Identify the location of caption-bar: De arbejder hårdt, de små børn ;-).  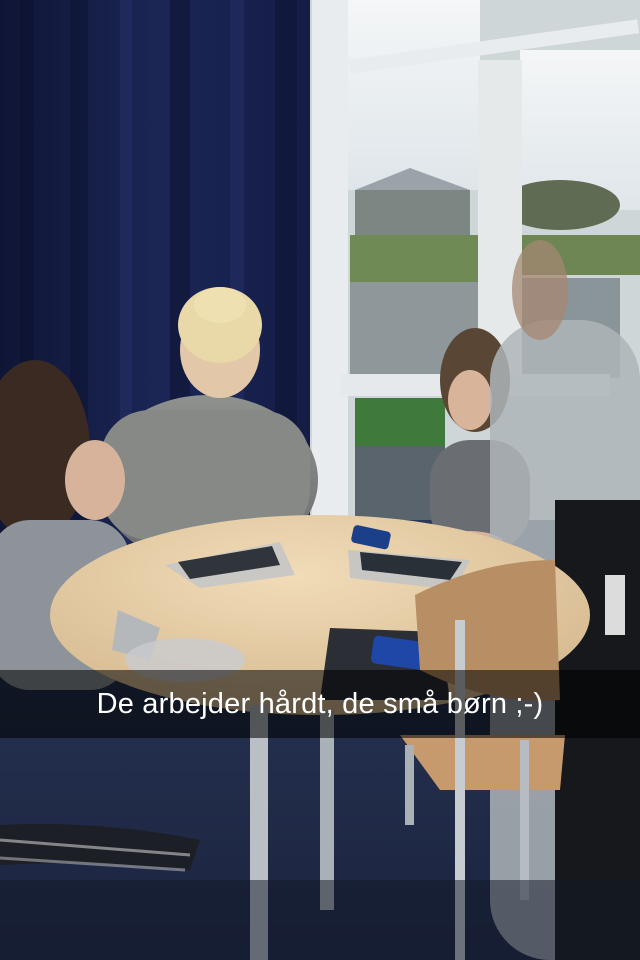
(320, 704).